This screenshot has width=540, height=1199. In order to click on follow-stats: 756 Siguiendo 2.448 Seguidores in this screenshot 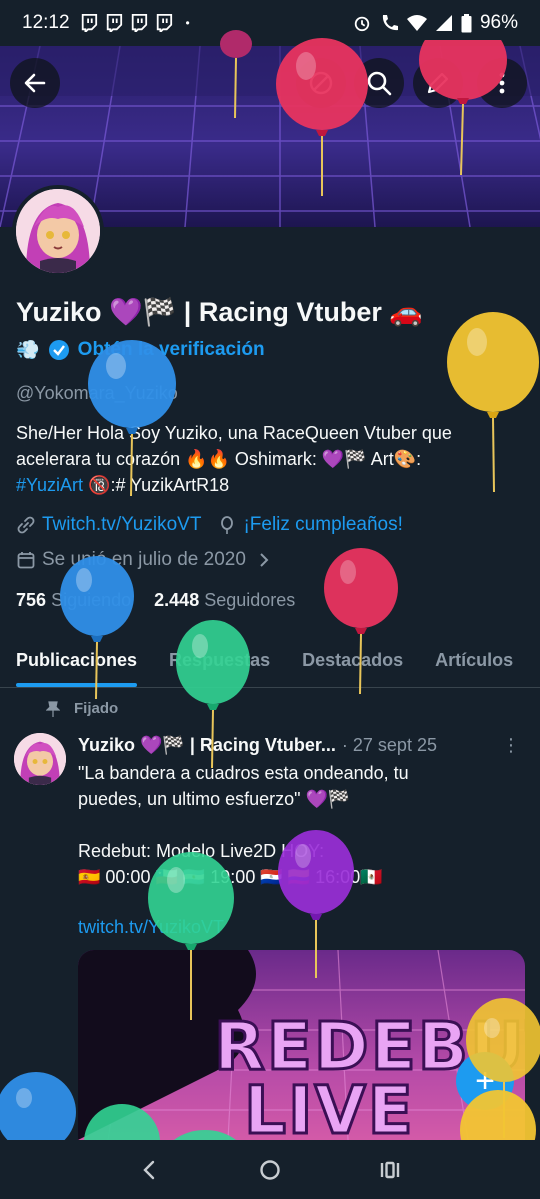, I will do `click(155, 600)`.